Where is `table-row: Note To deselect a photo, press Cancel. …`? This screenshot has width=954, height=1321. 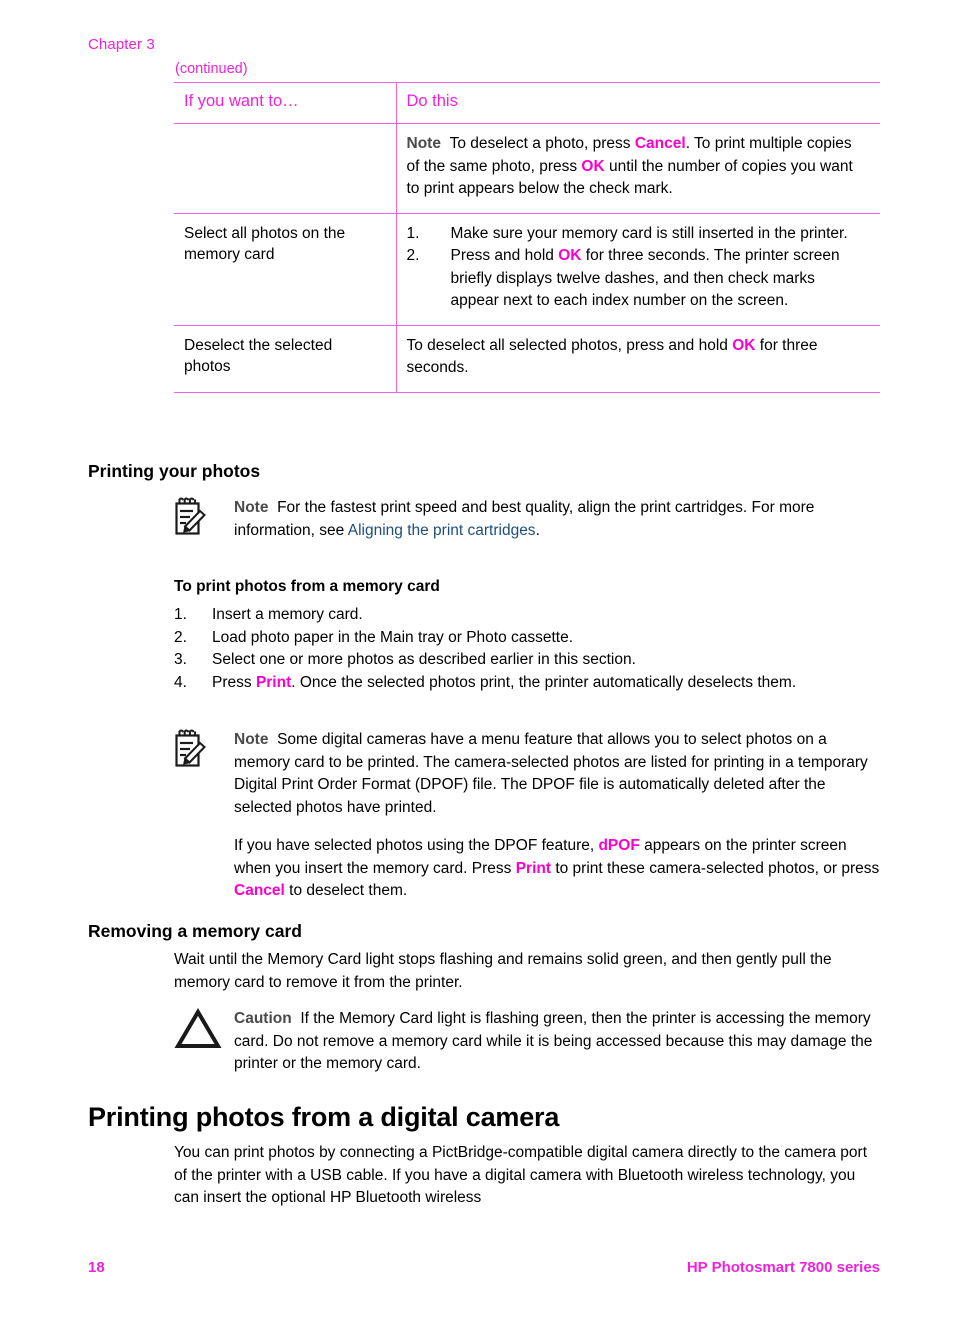 table-row: Note To deselect a photo, press Cancel. … is located at coordinates (527, 168).